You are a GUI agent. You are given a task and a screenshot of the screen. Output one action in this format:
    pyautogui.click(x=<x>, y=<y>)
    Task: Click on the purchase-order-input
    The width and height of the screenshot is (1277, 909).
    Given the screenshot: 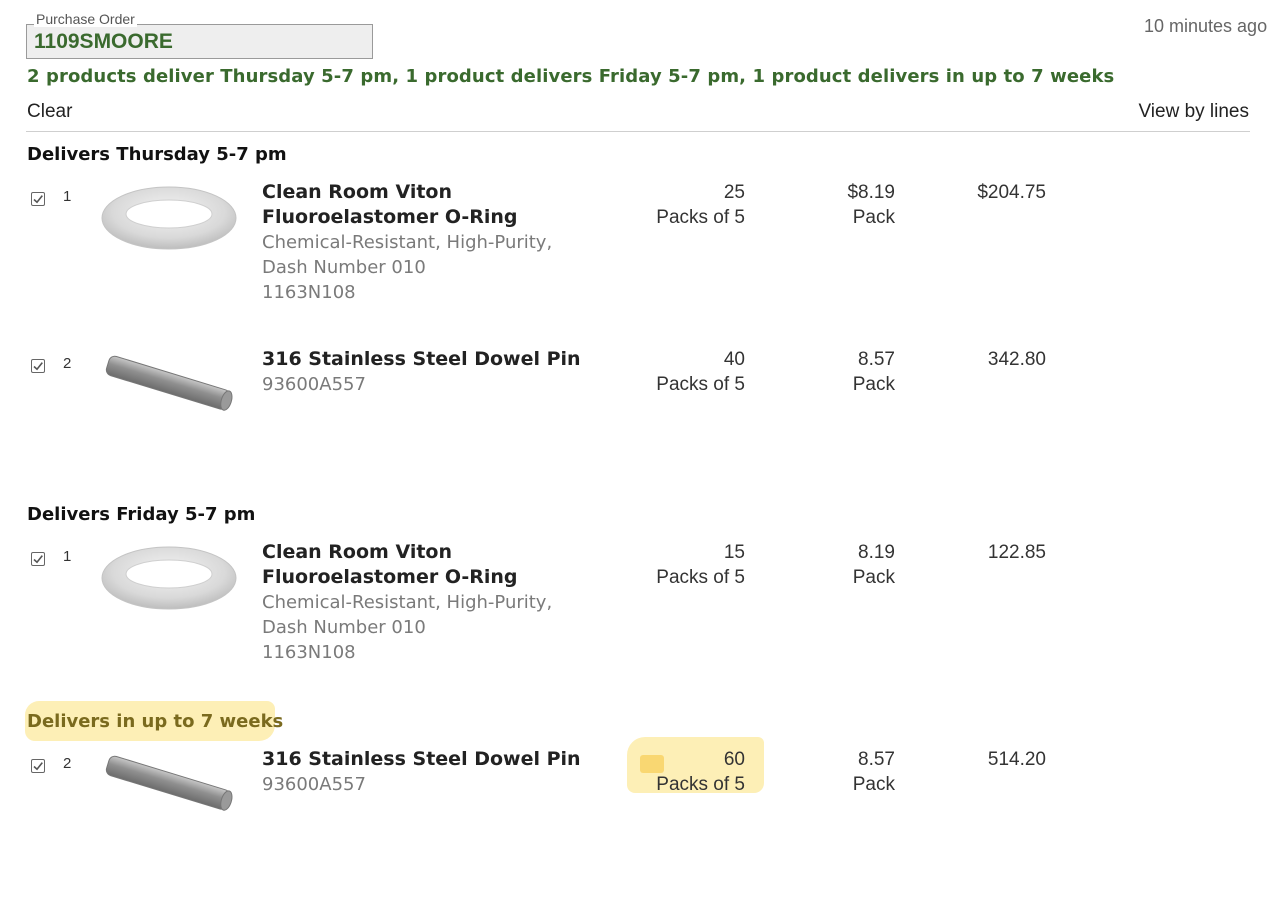 What is the action you would take?
    pyautogui.click(x=201, y=42)
    